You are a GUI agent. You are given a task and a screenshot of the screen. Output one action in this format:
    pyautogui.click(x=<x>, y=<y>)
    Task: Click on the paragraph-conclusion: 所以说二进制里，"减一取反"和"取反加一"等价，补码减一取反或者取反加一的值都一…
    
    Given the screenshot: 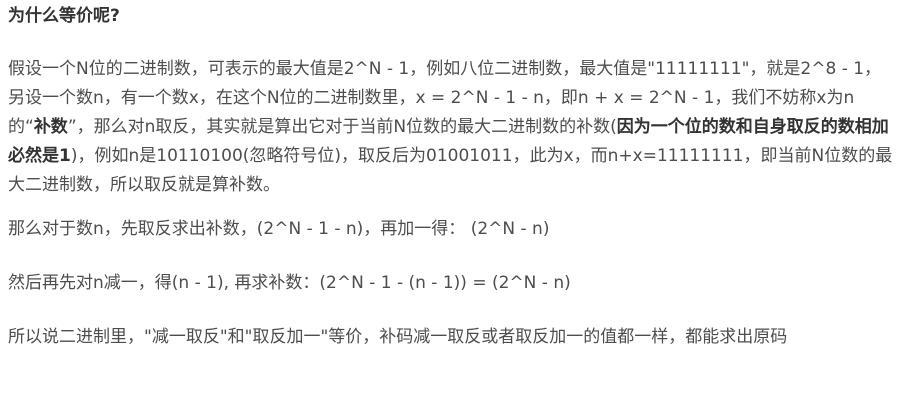 What is the action you would take?
    pyautogui.click(x=398, y=337)
    